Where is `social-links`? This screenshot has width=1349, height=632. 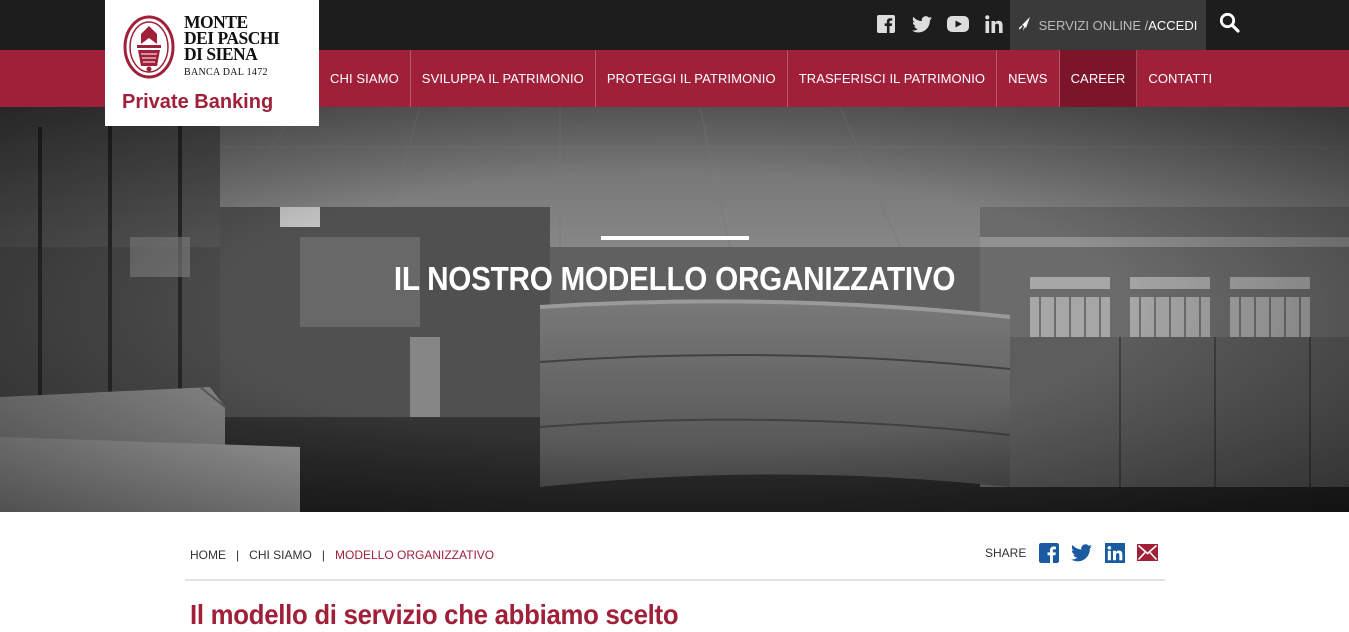
social-links is located at coordinates (940, 24).